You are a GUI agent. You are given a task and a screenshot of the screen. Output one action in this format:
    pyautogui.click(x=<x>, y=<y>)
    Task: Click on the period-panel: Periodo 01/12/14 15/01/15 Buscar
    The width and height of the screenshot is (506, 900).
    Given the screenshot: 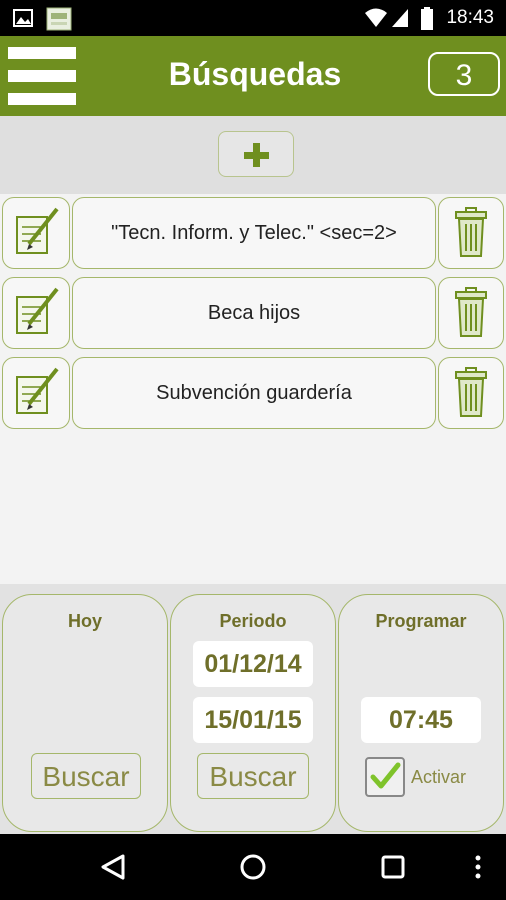 What is the action you would take?
    pyautogui.click(x=253, y=713)
    